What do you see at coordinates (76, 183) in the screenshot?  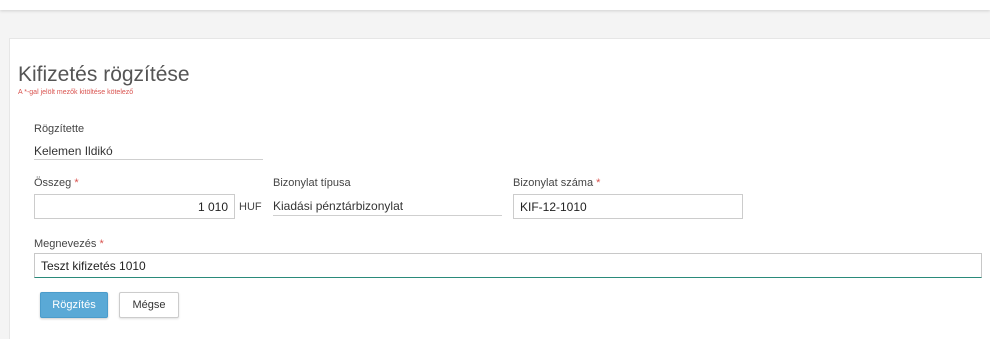 I see `amount-required-mark: *` at bounding box center [76, 183].